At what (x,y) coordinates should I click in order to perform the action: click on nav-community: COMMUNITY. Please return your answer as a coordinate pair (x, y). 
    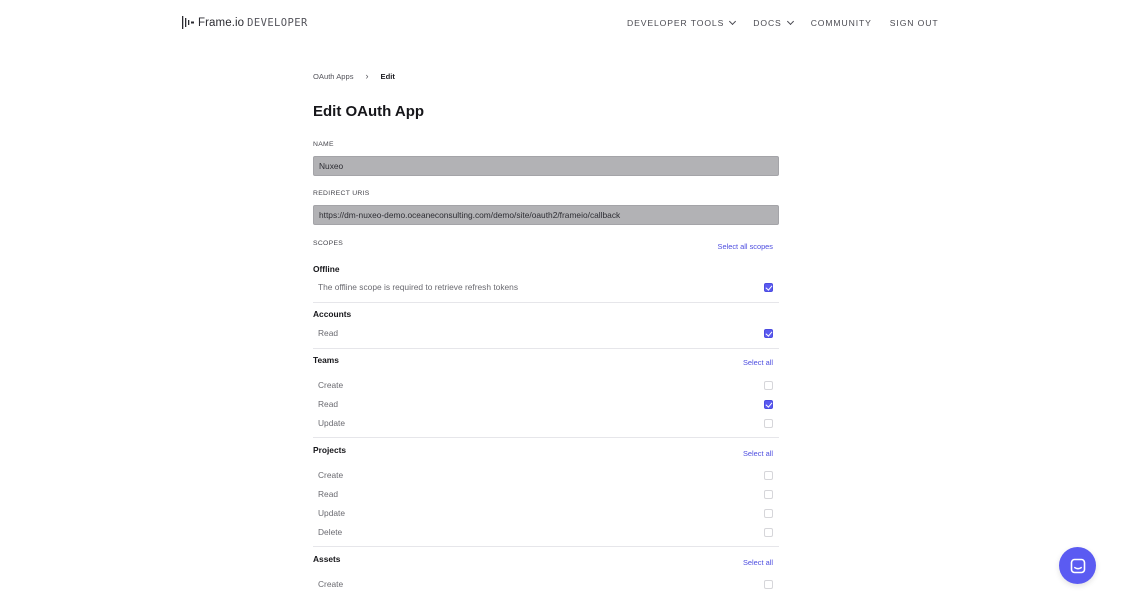
    Looking at the image, I should click on (841, 23).